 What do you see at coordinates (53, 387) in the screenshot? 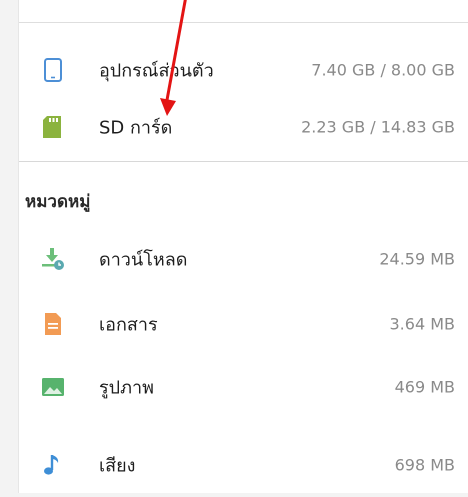
I see `image-icon` at bounding box center [53, 387].